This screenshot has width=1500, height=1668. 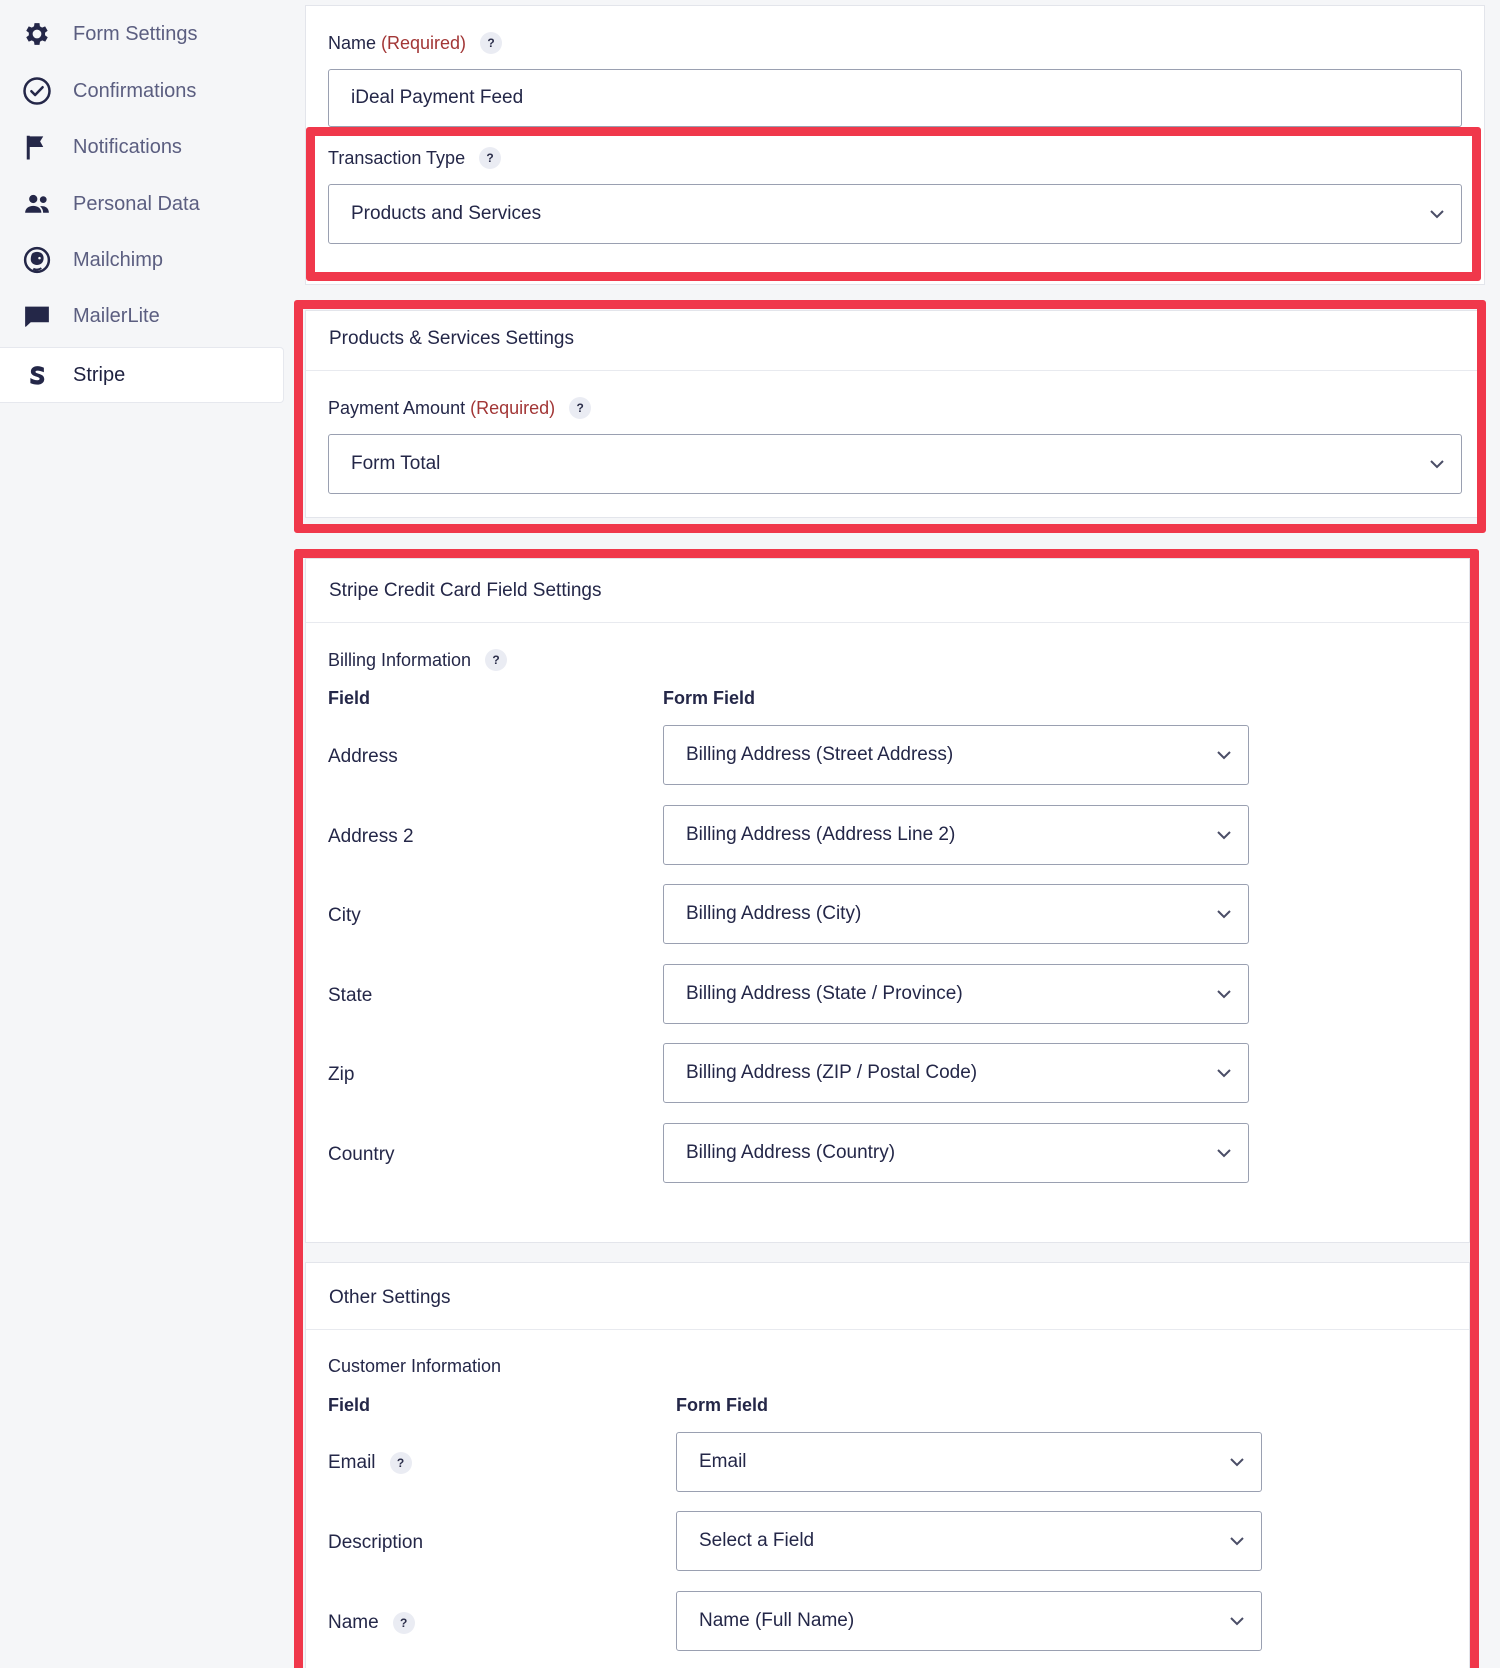 What do you see at coordinates (127, 146) in the screenshot?
I see `sidebar-item-label: Notifications` at bounding box center [127, 146].